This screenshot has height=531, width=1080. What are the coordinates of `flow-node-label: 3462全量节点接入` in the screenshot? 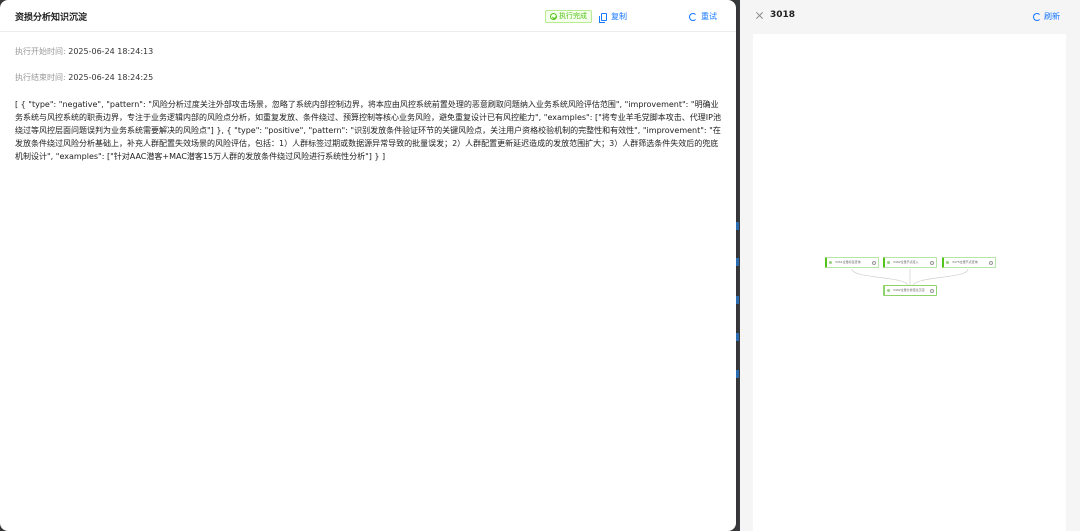 It's located at (906, 262).